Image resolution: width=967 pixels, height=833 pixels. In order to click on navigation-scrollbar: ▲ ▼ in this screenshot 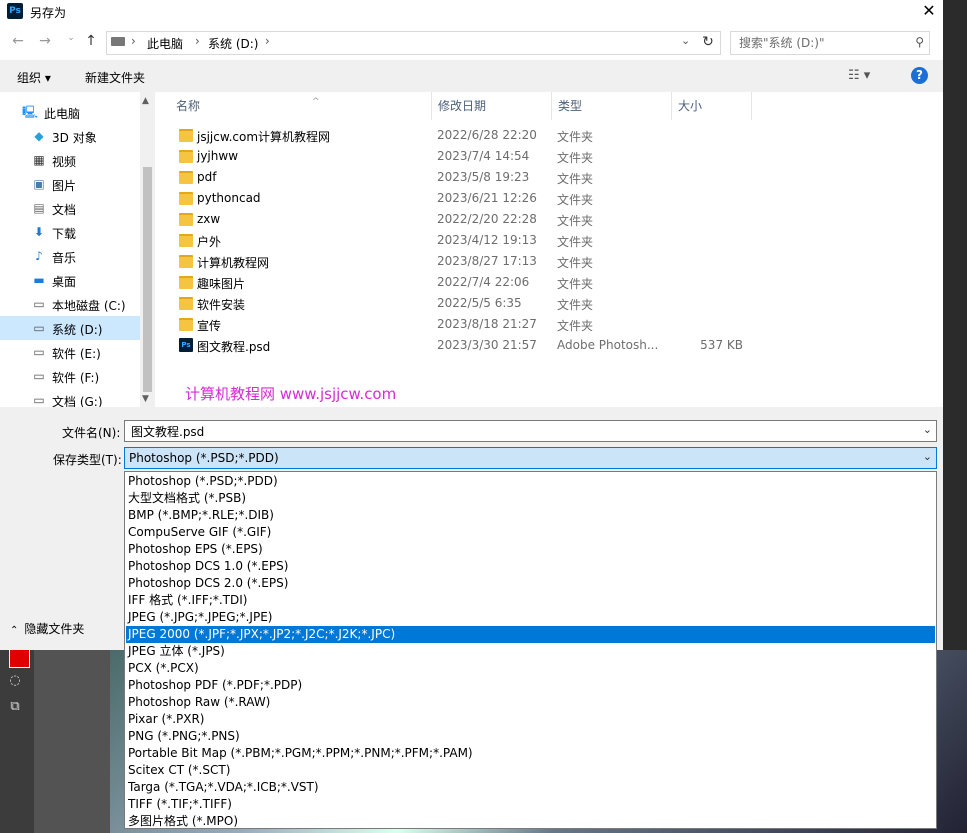, I will do `click(147, 249)`.